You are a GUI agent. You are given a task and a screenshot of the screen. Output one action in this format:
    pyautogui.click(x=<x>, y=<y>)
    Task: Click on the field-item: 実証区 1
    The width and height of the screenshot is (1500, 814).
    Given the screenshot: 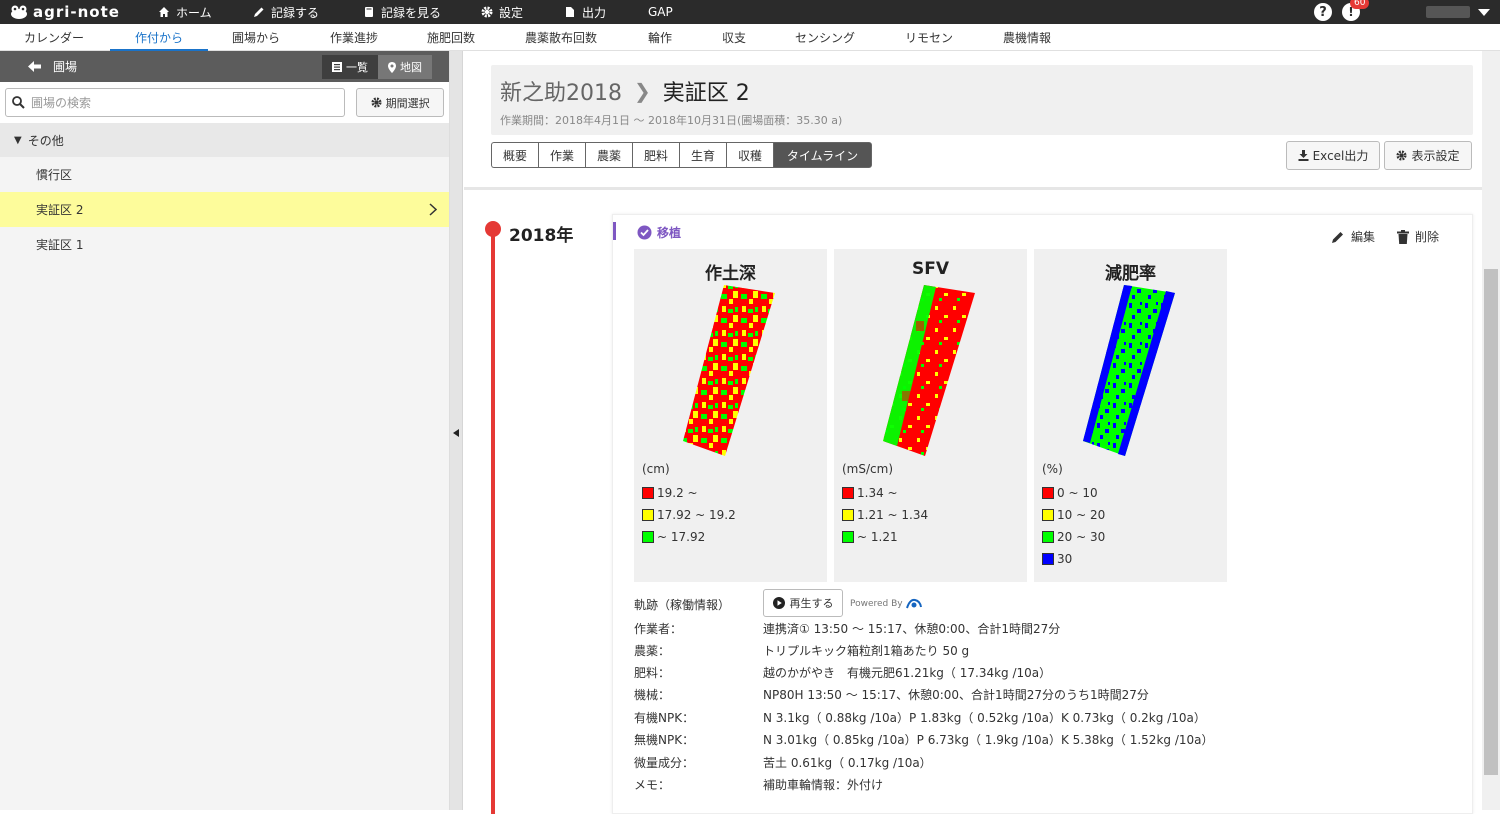 What is the action you would take?
    pyautogui.click(x=224, y=244)
    